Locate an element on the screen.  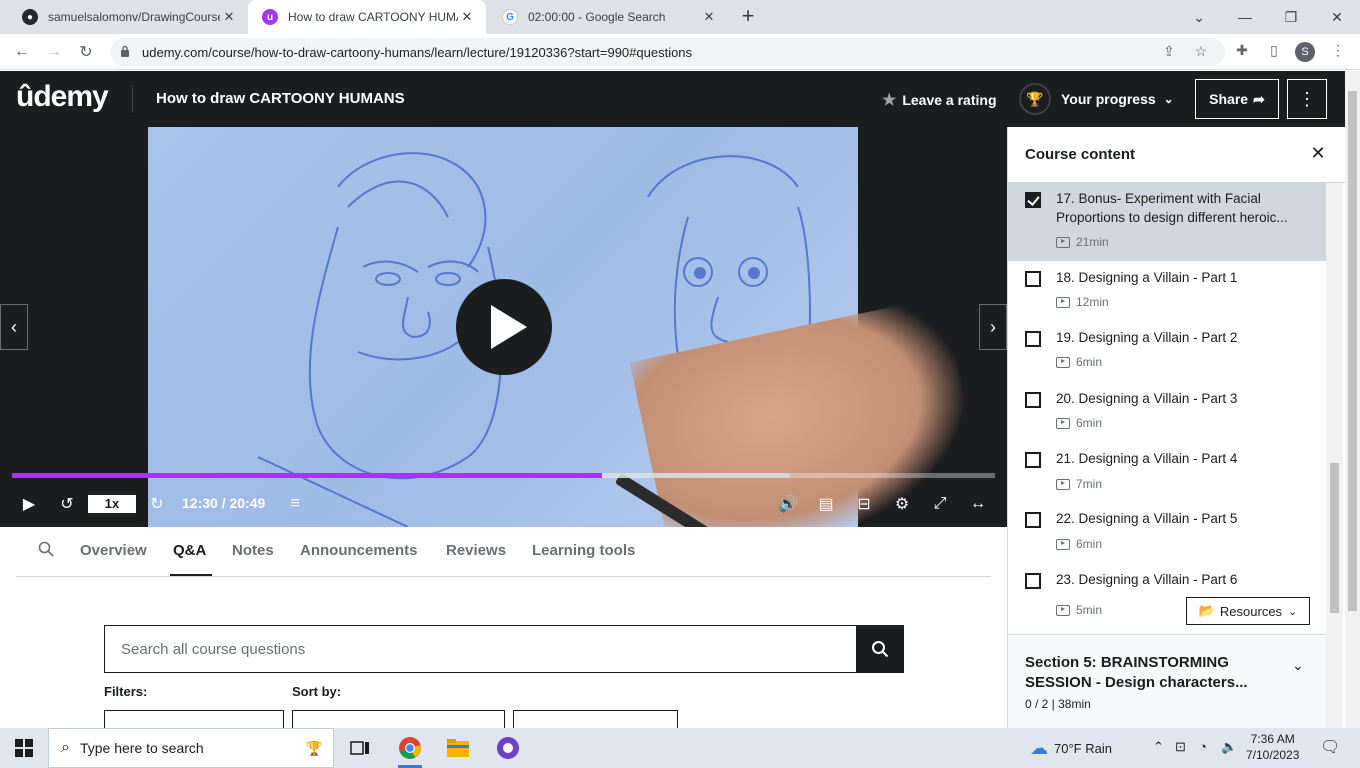
notifications-icon: 🗨 is located at coordinates (1330, 747).